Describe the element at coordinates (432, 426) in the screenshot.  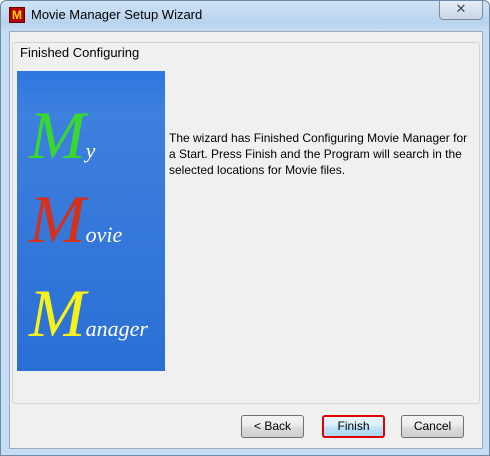
I see `cancel-button: Cancel` at that location.